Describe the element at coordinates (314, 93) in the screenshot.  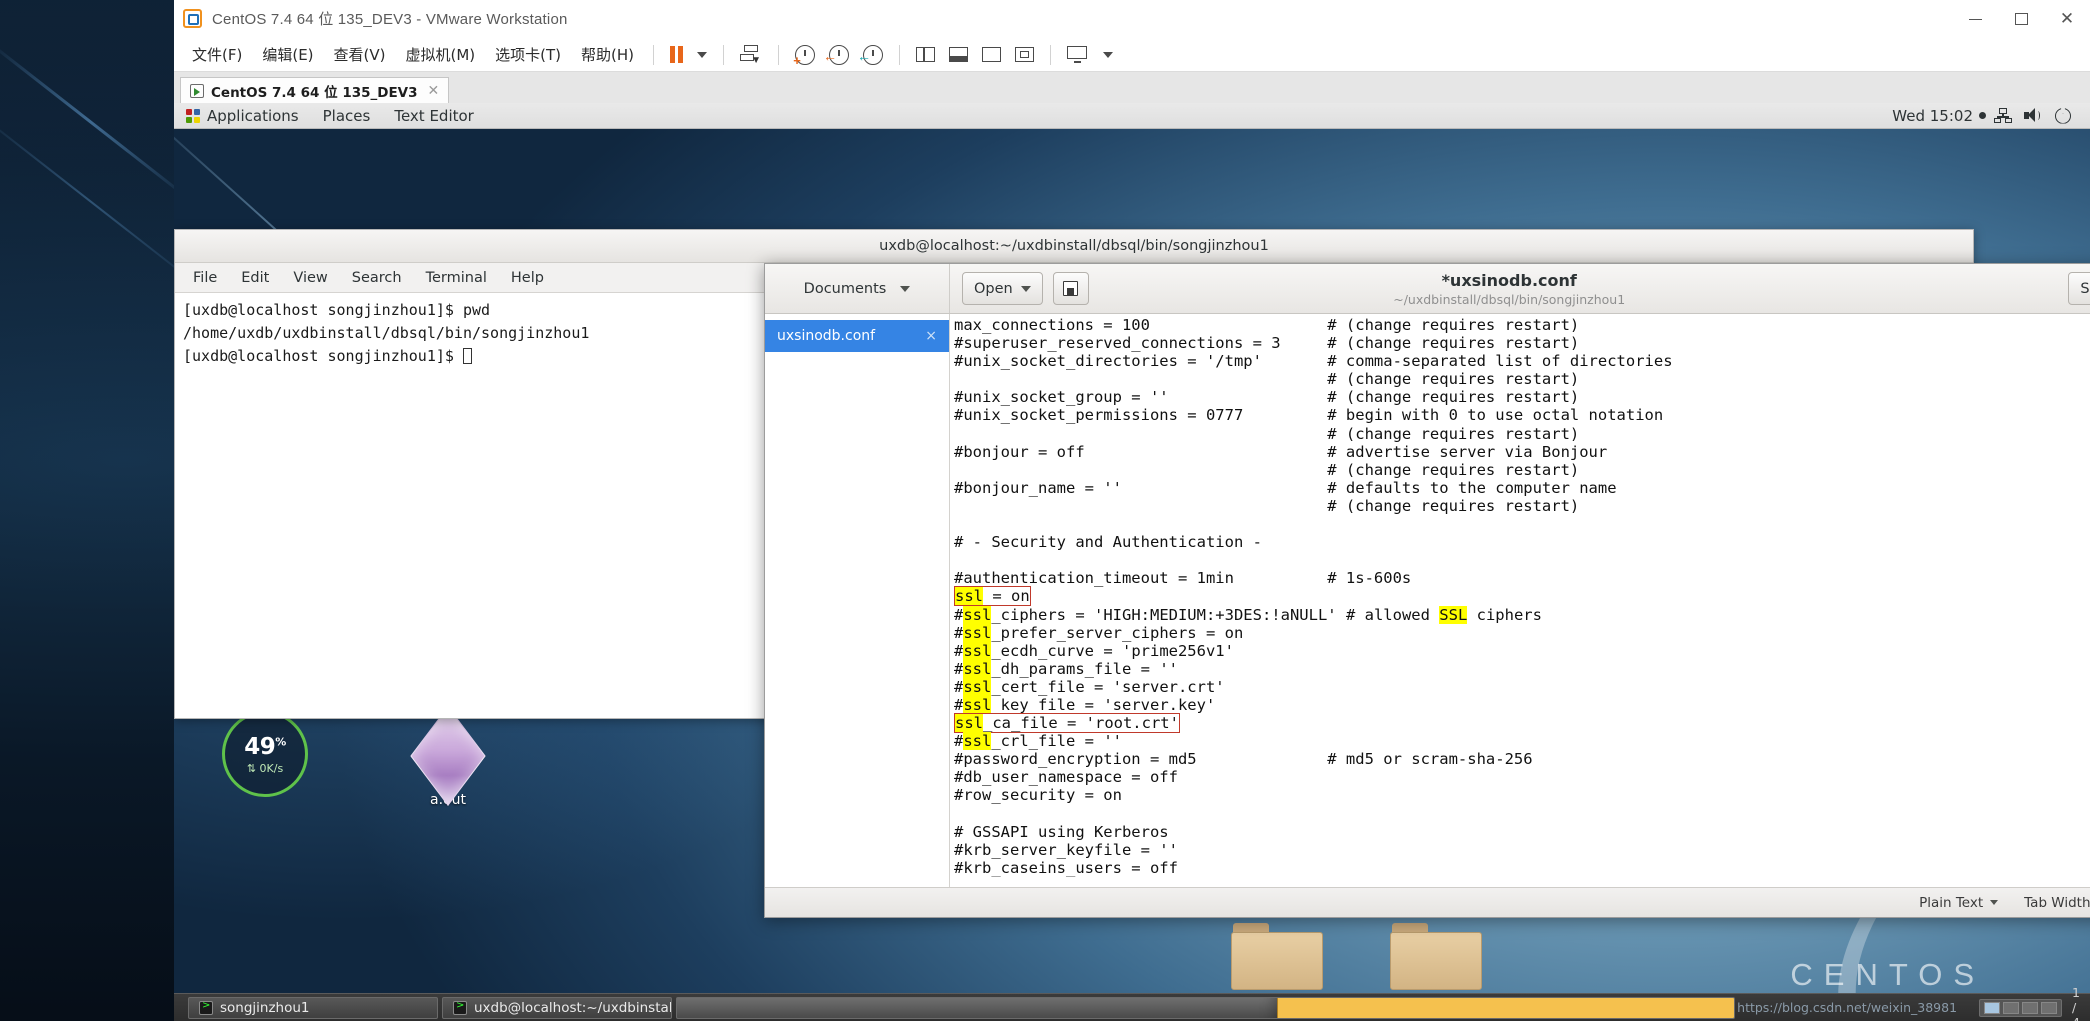
I see `vm-tab-label: CentOS 7.4 64 位 135_DEV3` at that location.